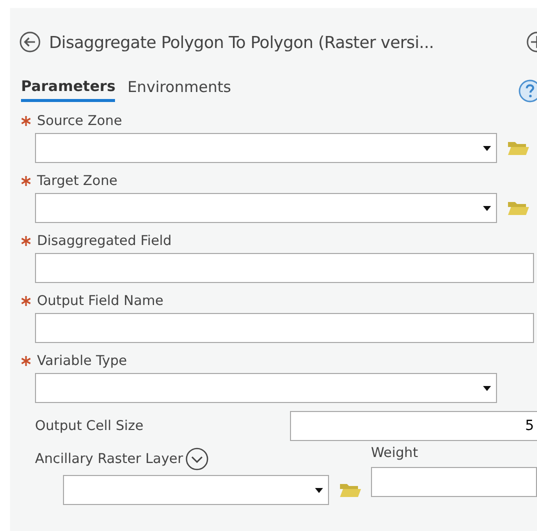 The image size is (537, 531). I want to click on tab: Environments, so click(179, 90).